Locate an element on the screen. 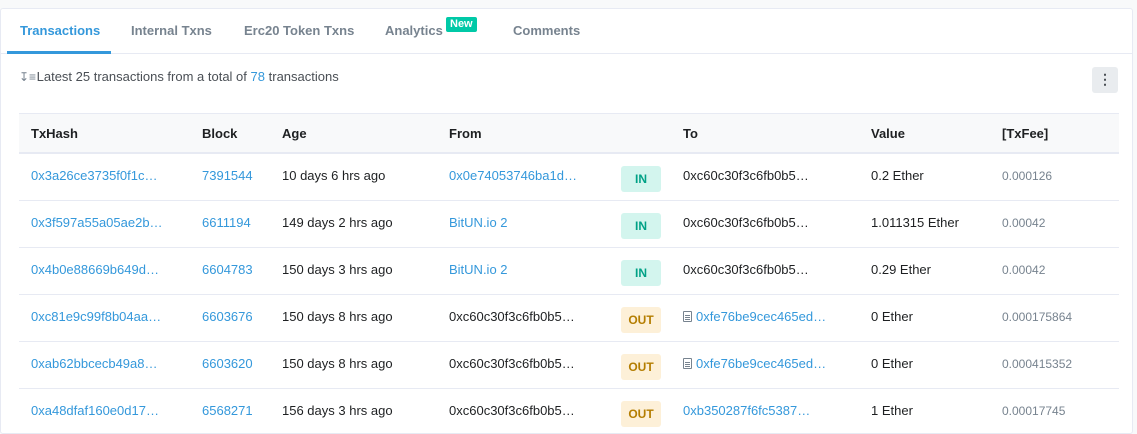  value-text: 1 Ether is located at coordinates (892, 410).